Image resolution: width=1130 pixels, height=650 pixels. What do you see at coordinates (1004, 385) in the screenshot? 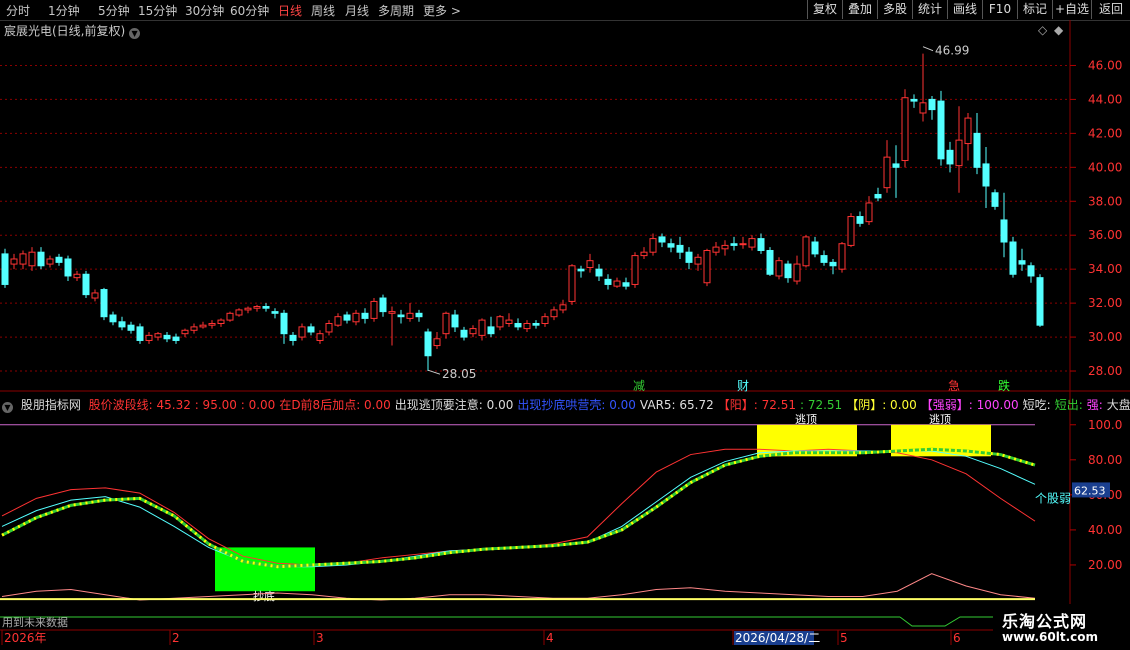
I see `event-marker: 跌` at bounding box center [1004, 385].